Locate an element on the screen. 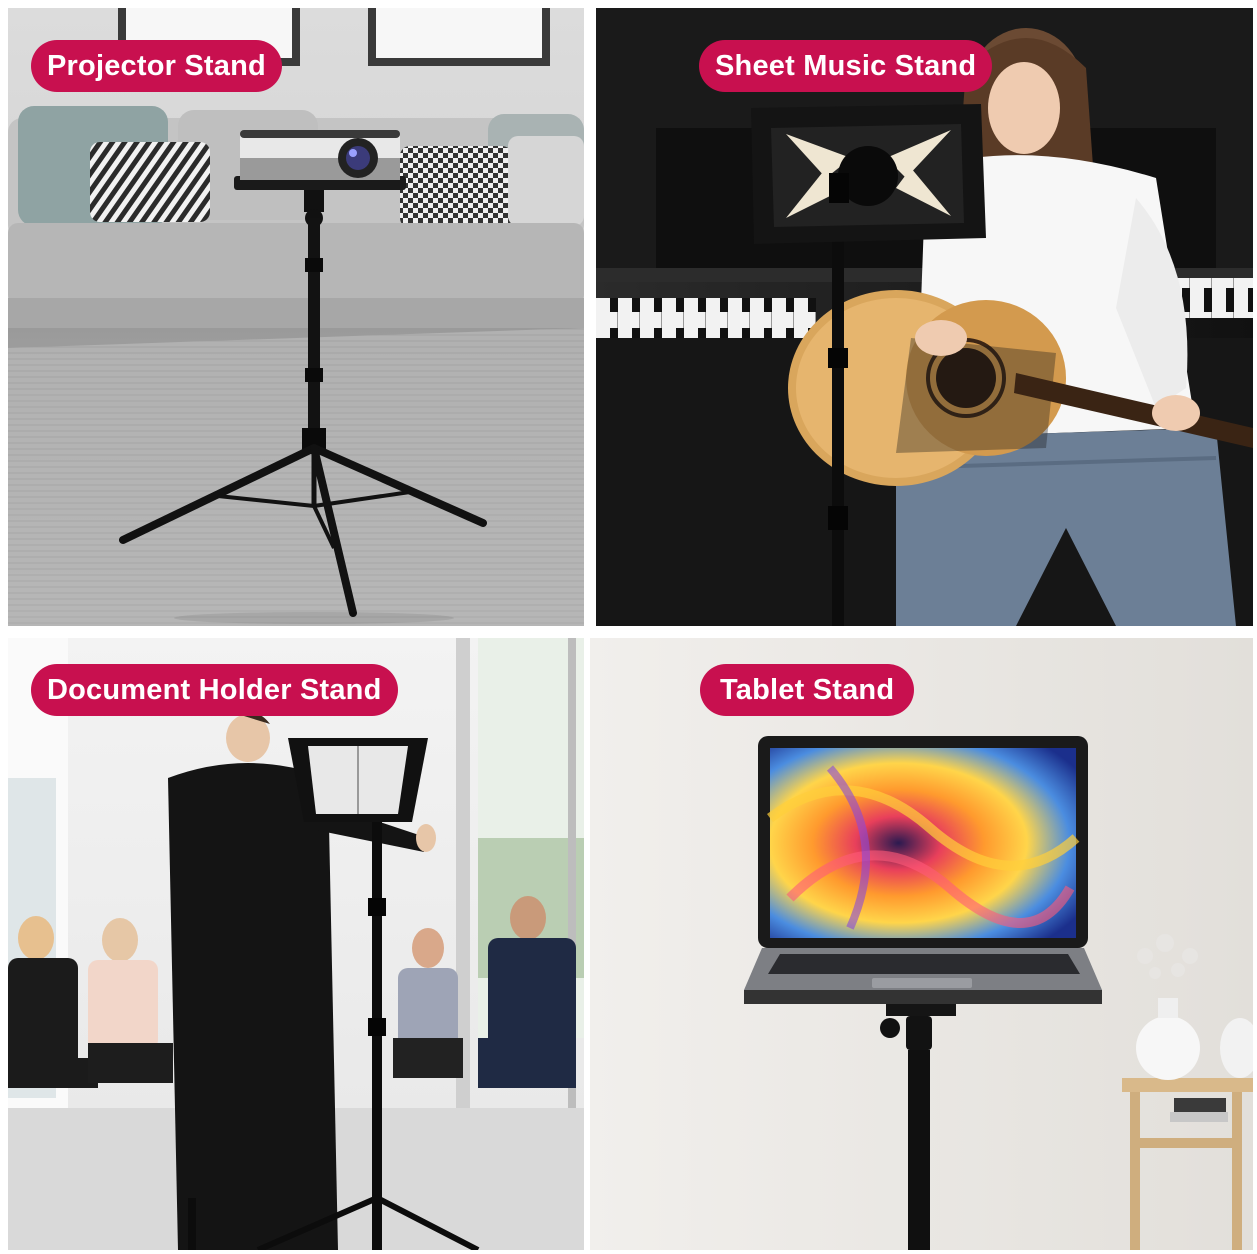 The image size is (1257, 1254). sheet-music-stand-label: Sheet Music Stand is located at coordinates (846, 66).